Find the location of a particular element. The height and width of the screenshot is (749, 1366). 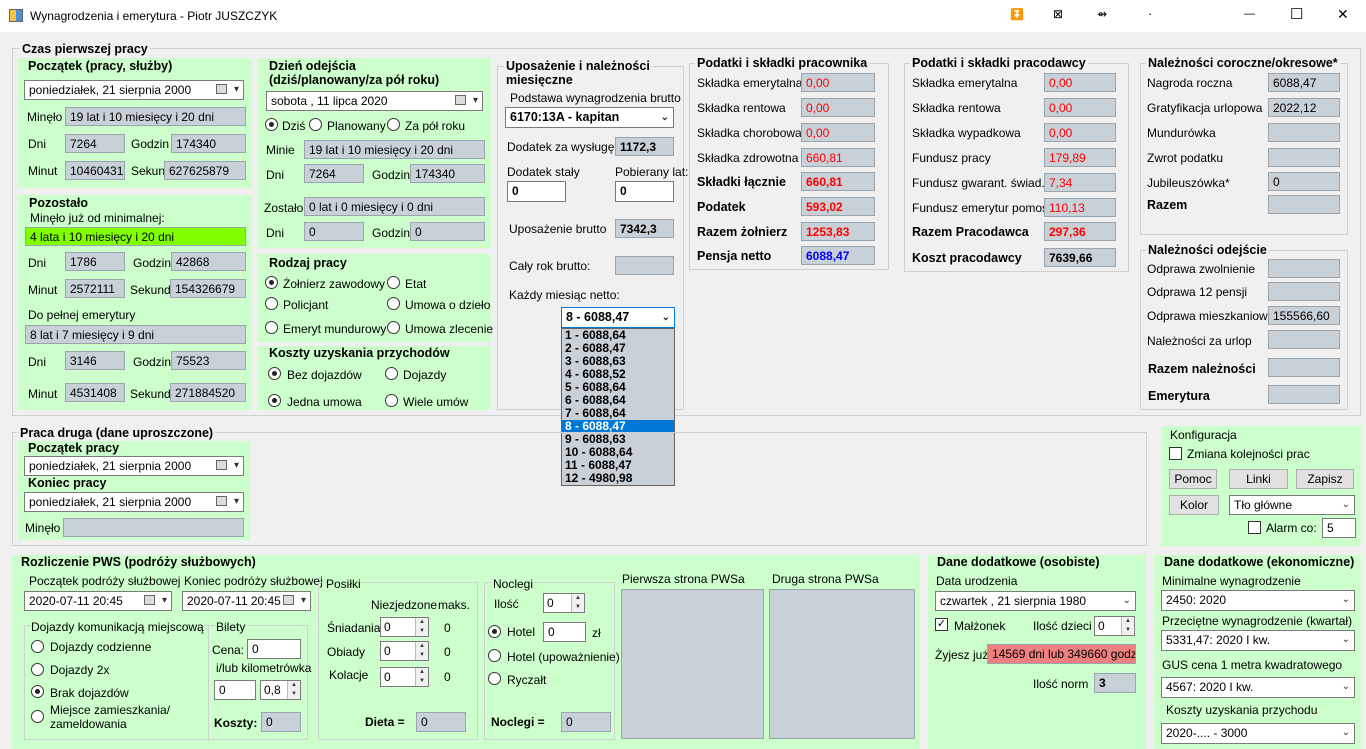

radio-zlecenie is located at coordinates (393, 327).